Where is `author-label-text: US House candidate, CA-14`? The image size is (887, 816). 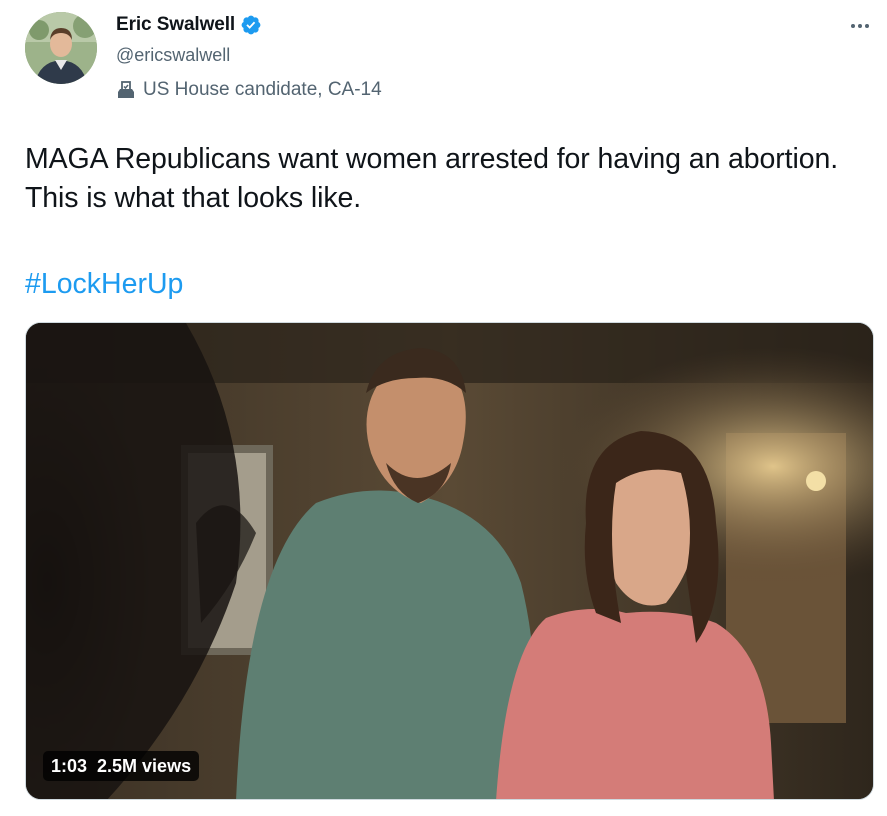
author-label-text: US House candidate, CA-14 is located at coordinates (262, 89).